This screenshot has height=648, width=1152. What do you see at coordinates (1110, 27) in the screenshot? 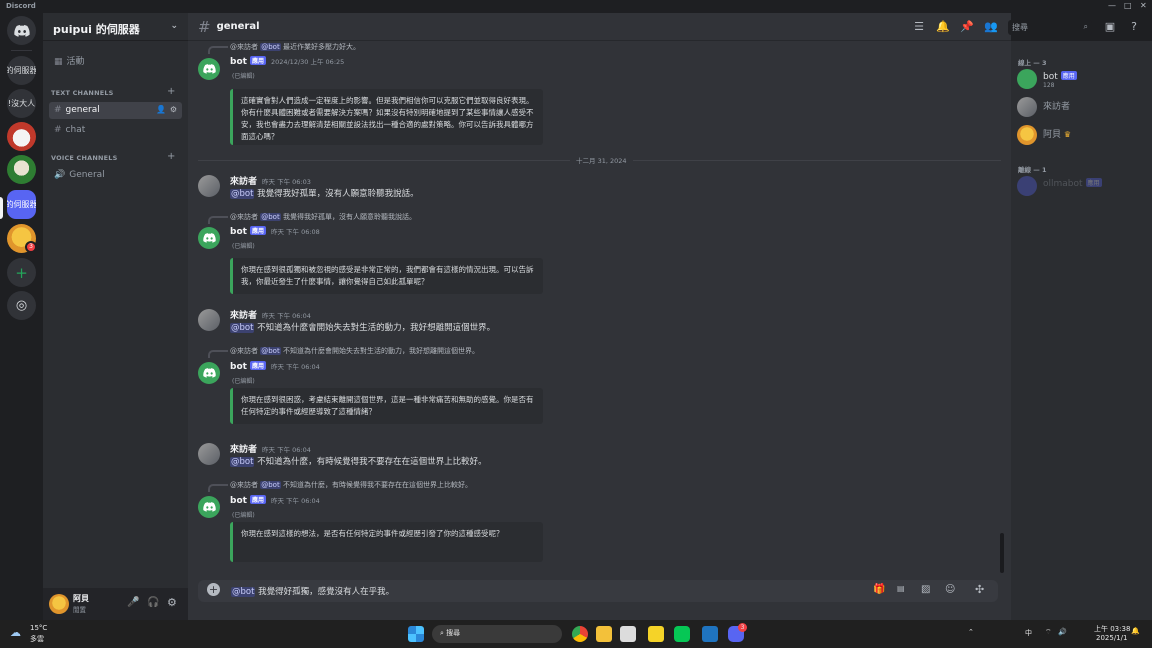
I see `inbox-icon: ▣` at bounding box center [1110, 27].